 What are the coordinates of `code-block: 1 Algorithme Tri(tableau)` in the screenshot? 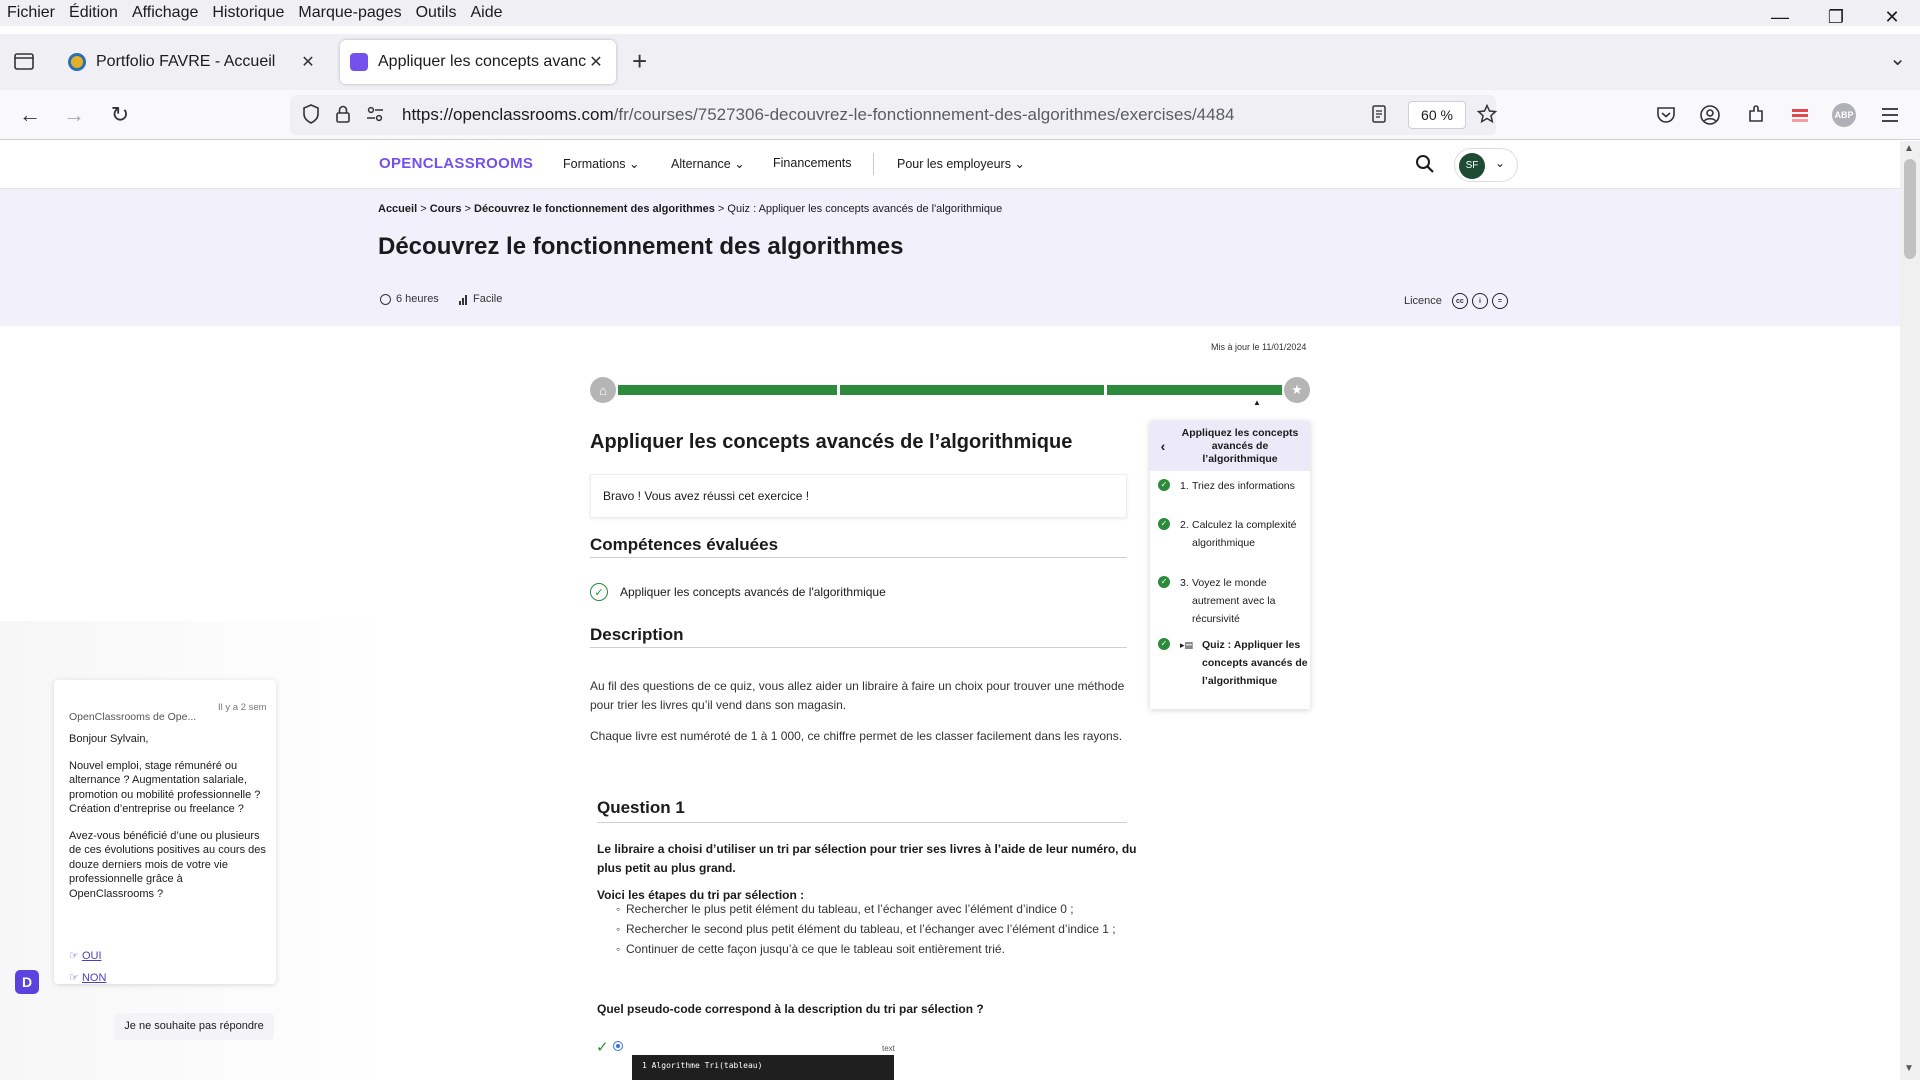 It's located at (763, 1067).